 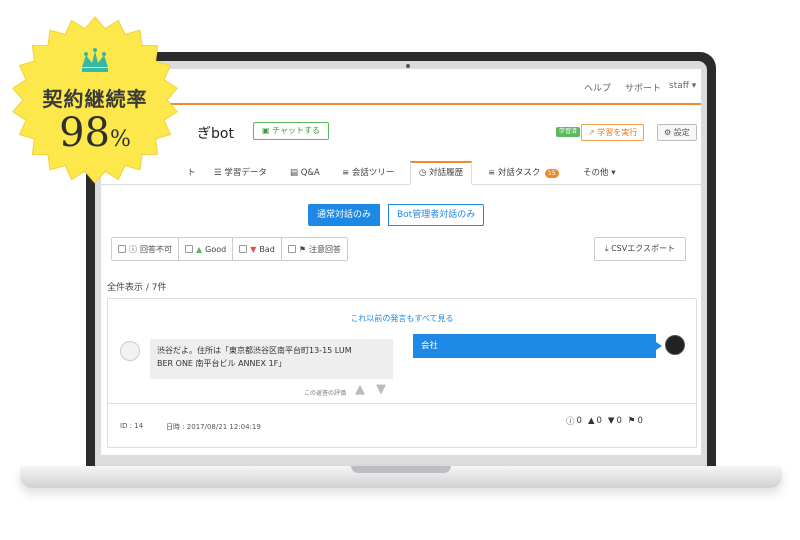 I want to click on filter-caution: ⚑ 注意回答, so click(x=314, y=249).